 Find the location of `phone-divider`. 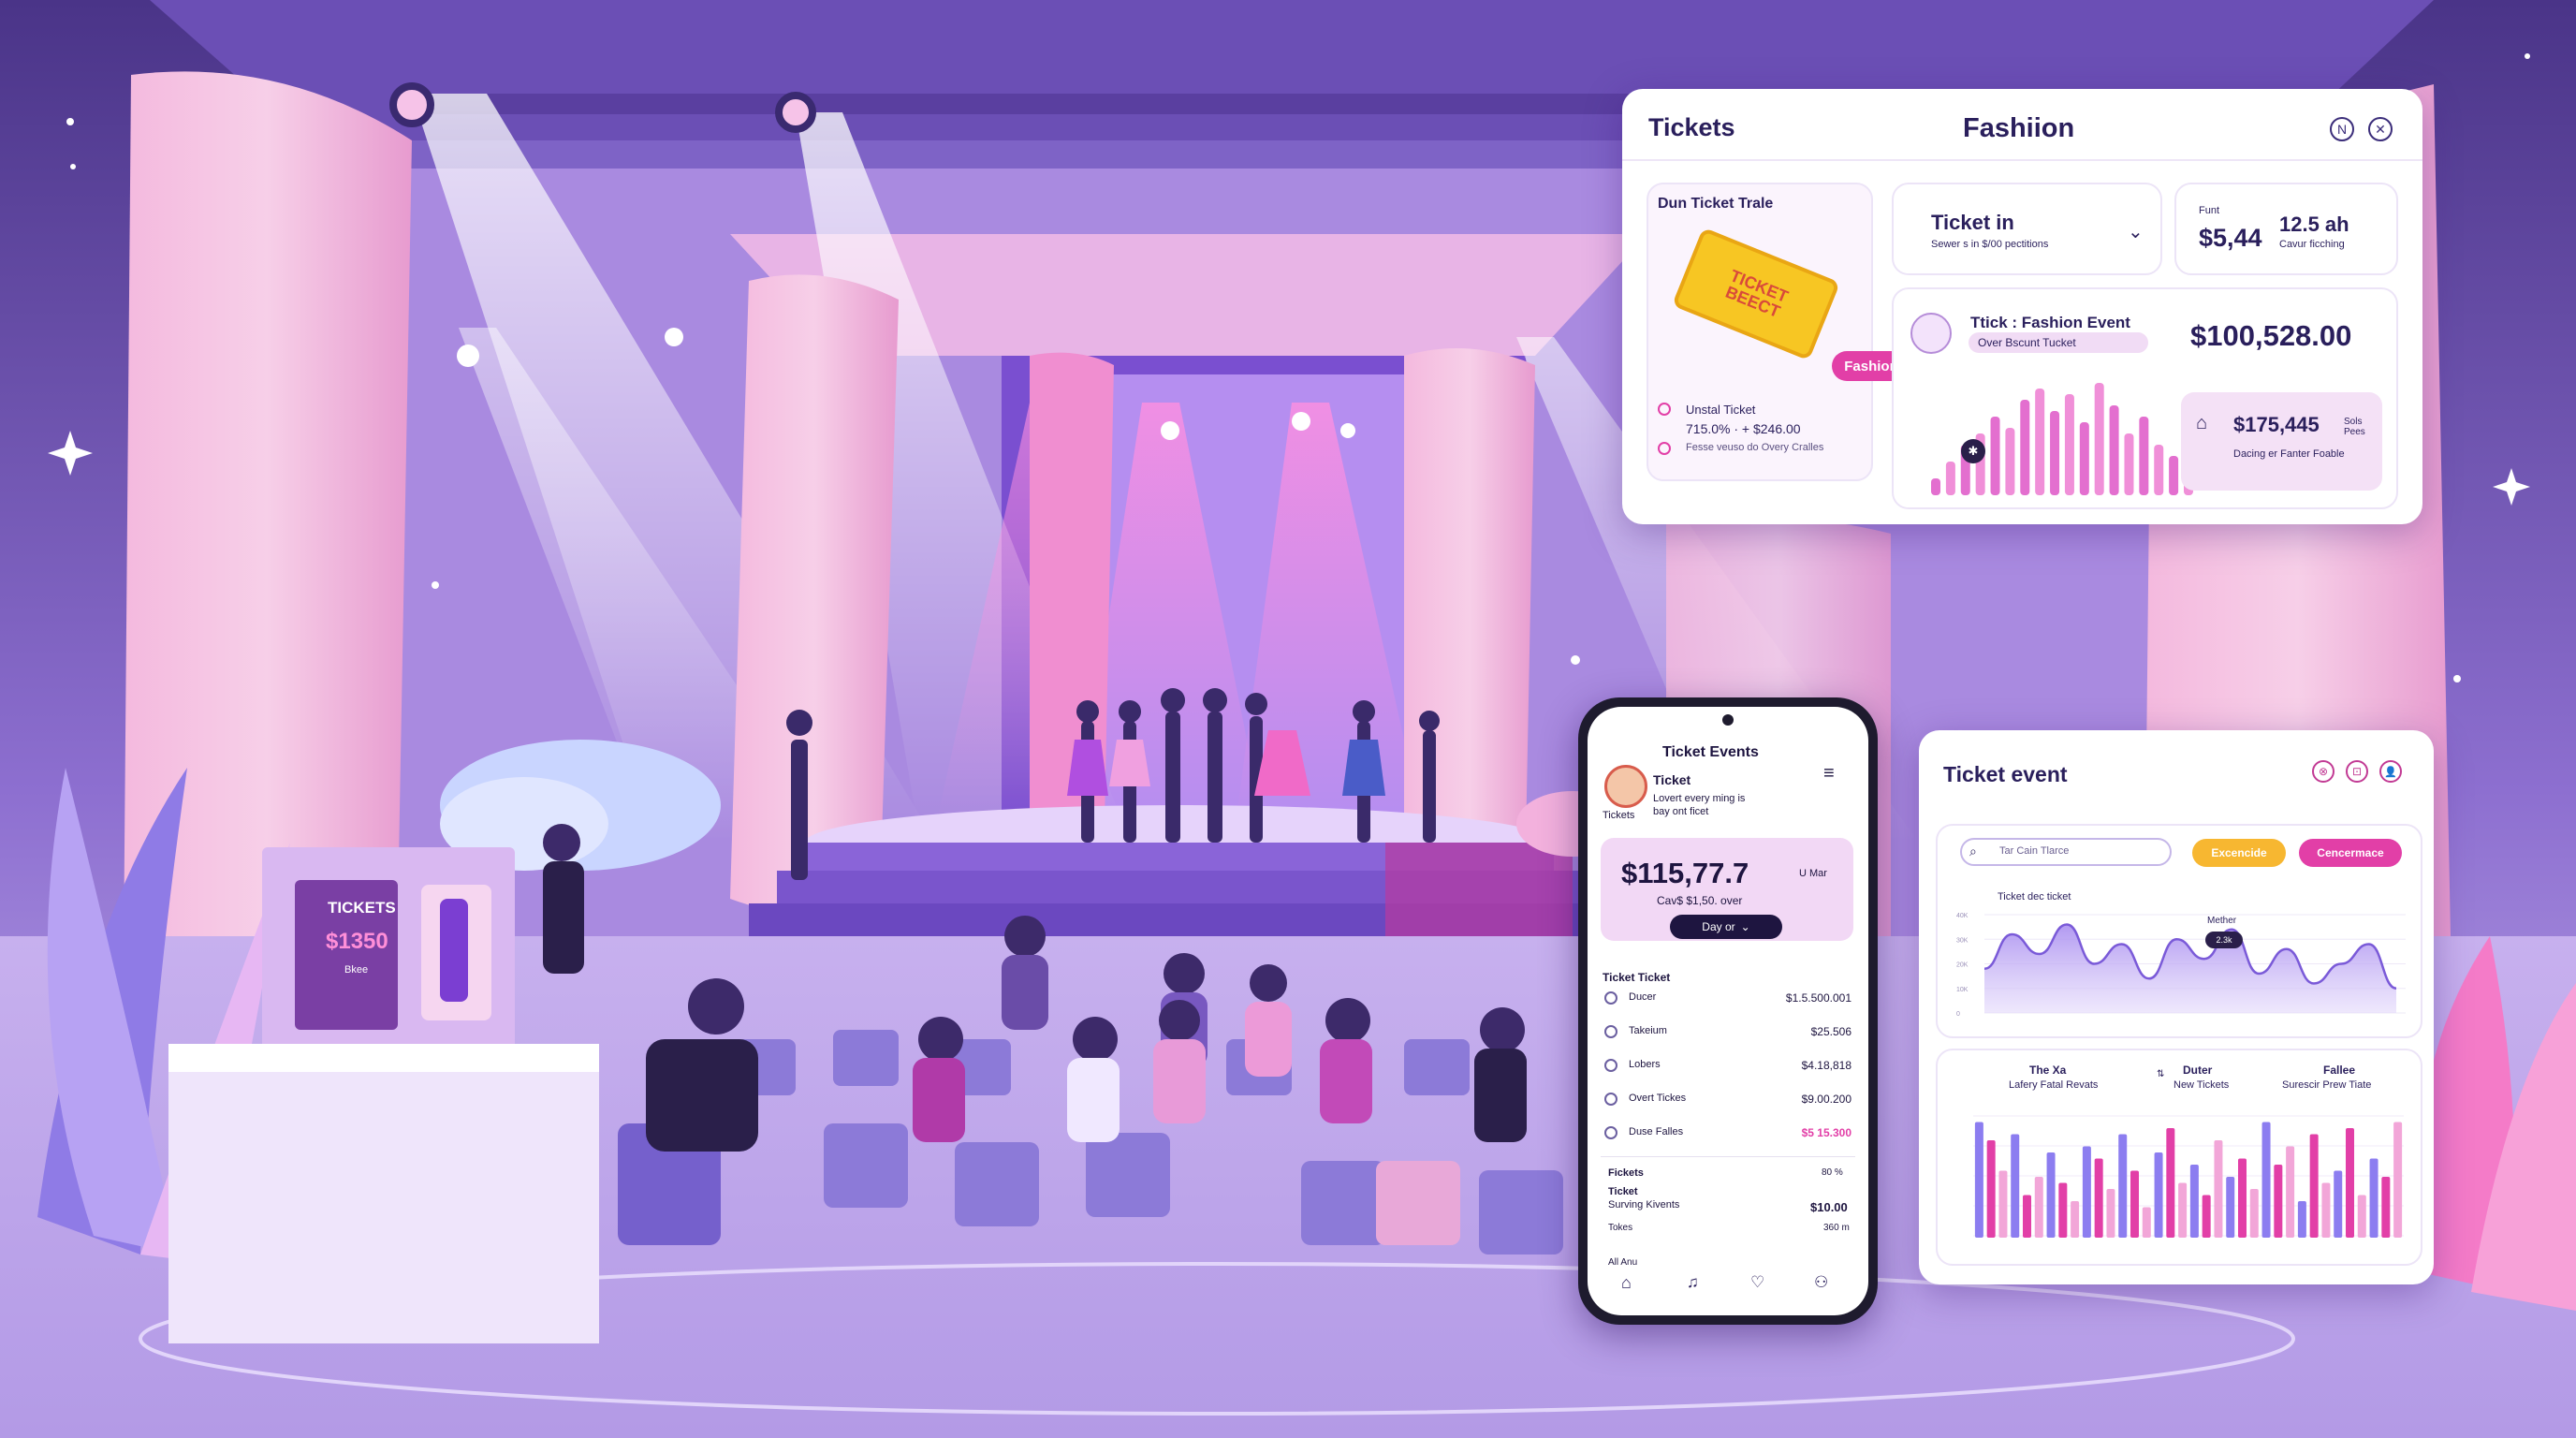

phone-divider is located at coordinates (1728, 1156).